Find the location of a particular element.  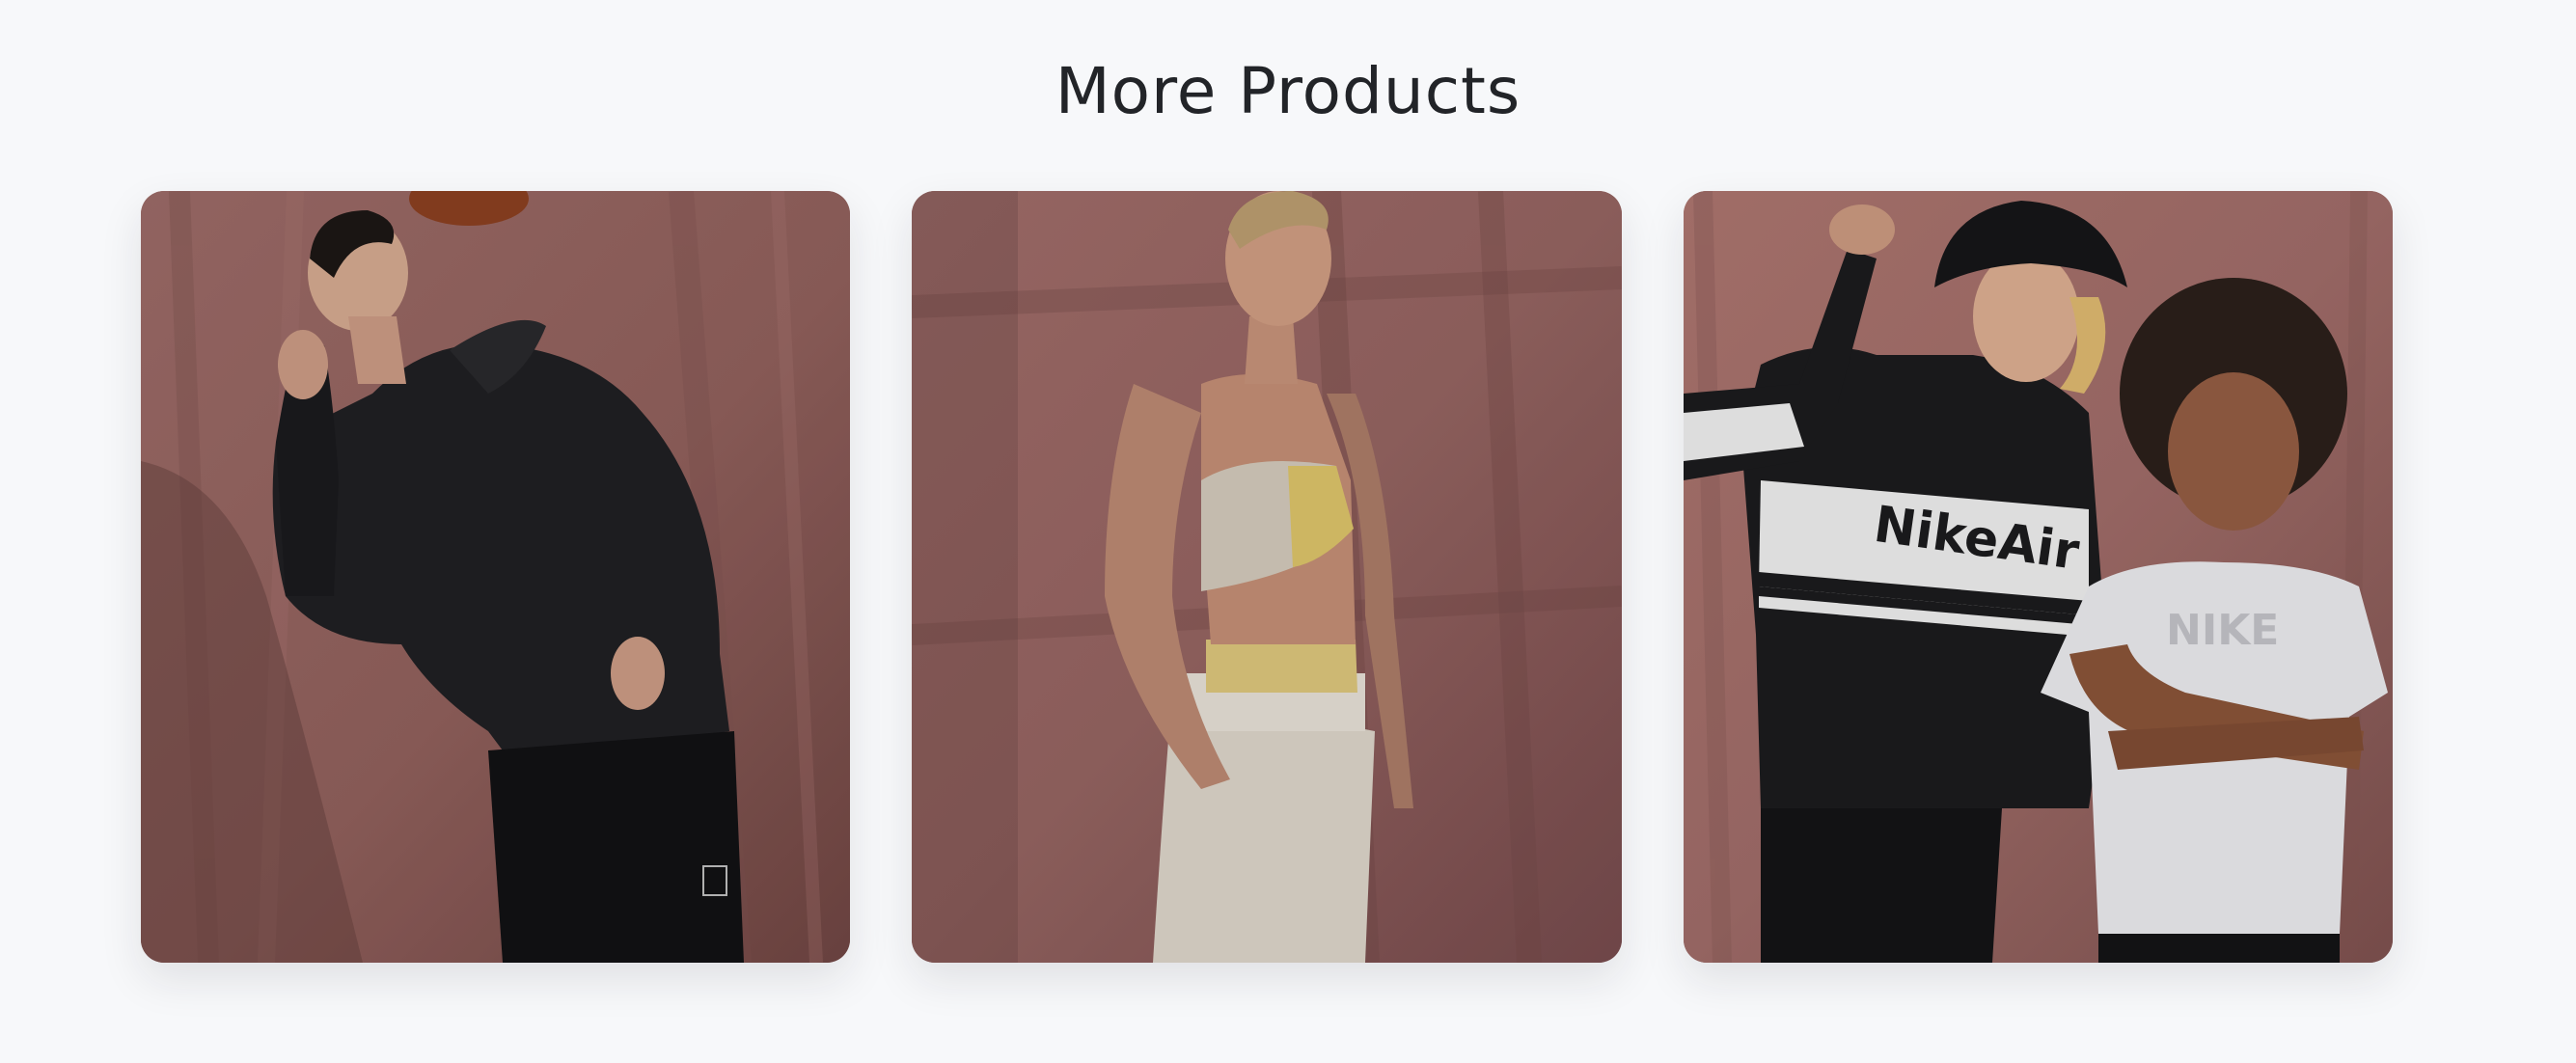

section-title: More Products is located at coordinates (1288, 91).